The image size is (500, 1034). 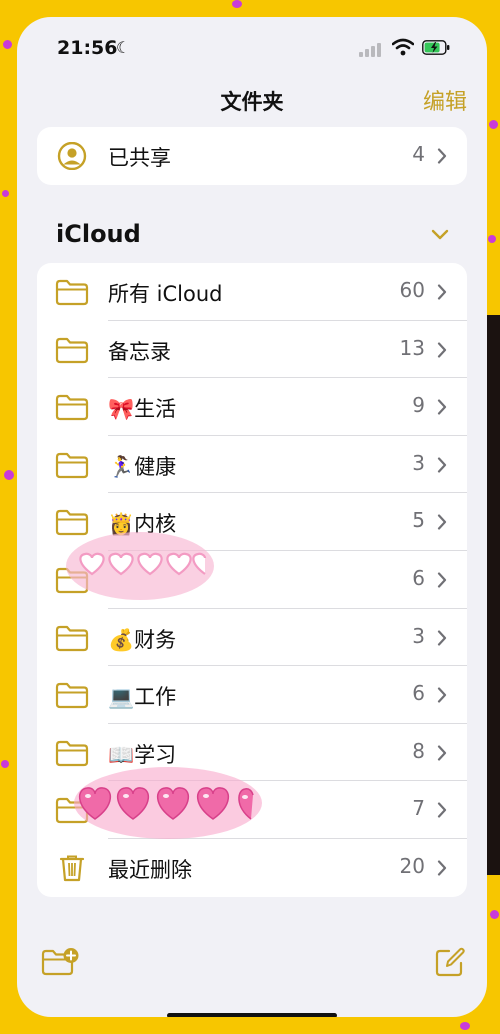 What do you see at coordinates (418, 405) in the screenshot?
I see `folder-count: 9` at bounding box center [418, 405].